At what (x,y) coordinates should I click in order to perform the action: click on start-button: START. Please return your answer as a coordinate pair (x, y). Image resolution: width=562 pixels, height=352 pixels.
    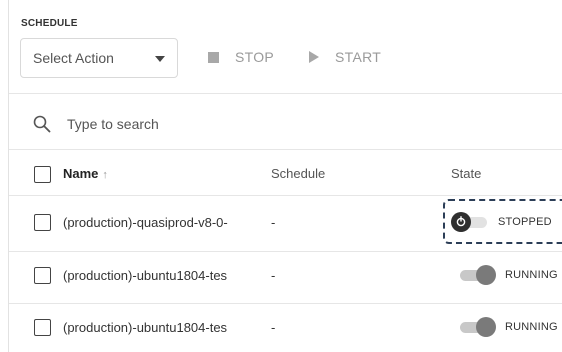
    Looking at the image, I should click on (345, 57).